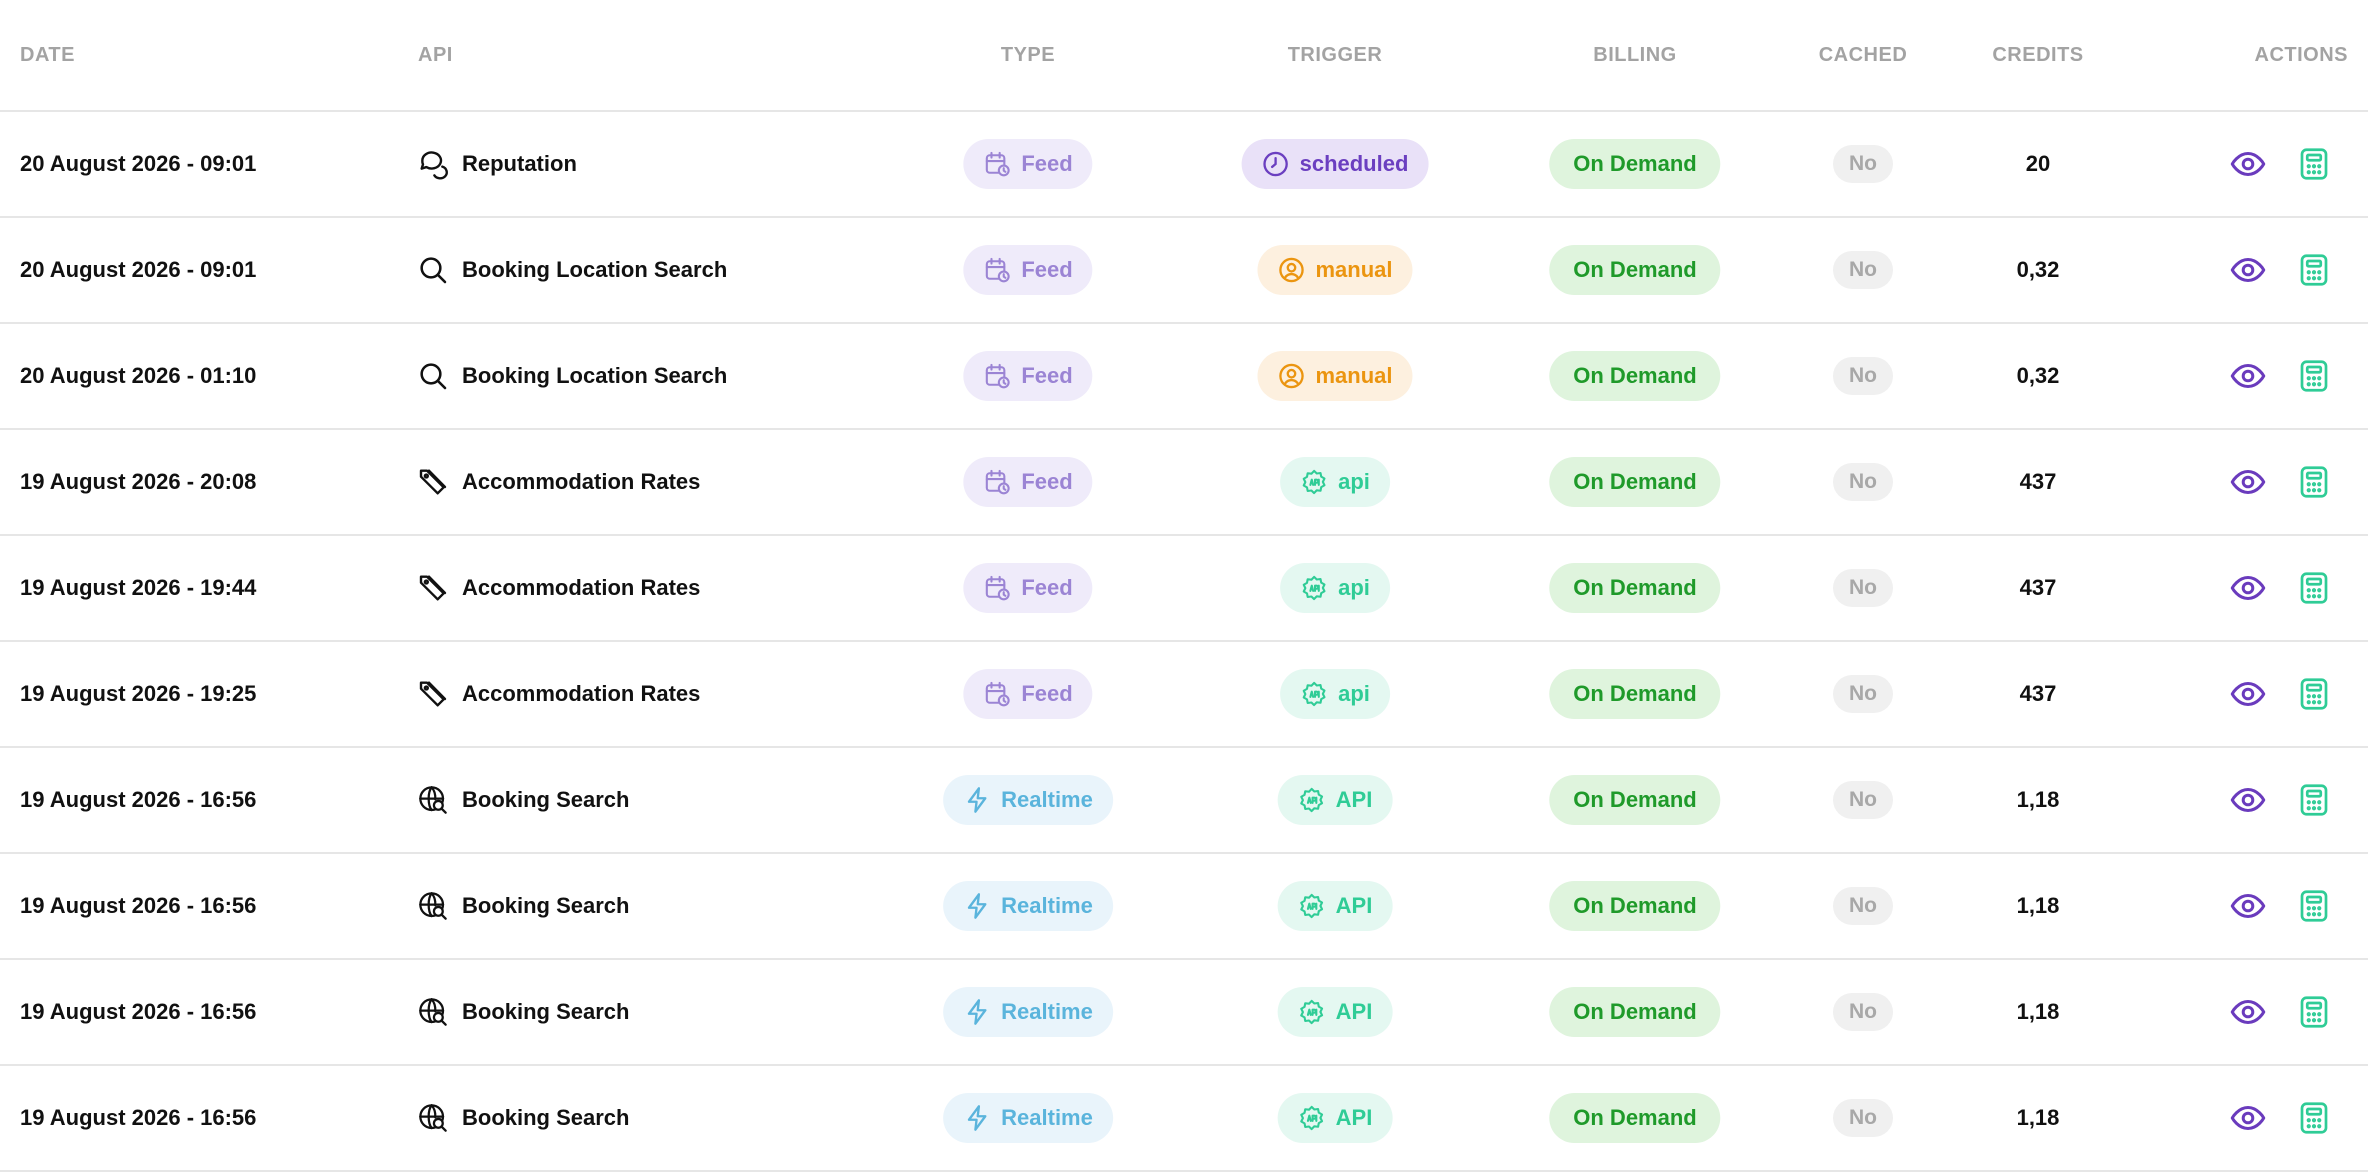 Image resolution: width=2368 pixels, height=1172 pixels. I want to click on row-api: Booking Location Search, so click(571, 270).